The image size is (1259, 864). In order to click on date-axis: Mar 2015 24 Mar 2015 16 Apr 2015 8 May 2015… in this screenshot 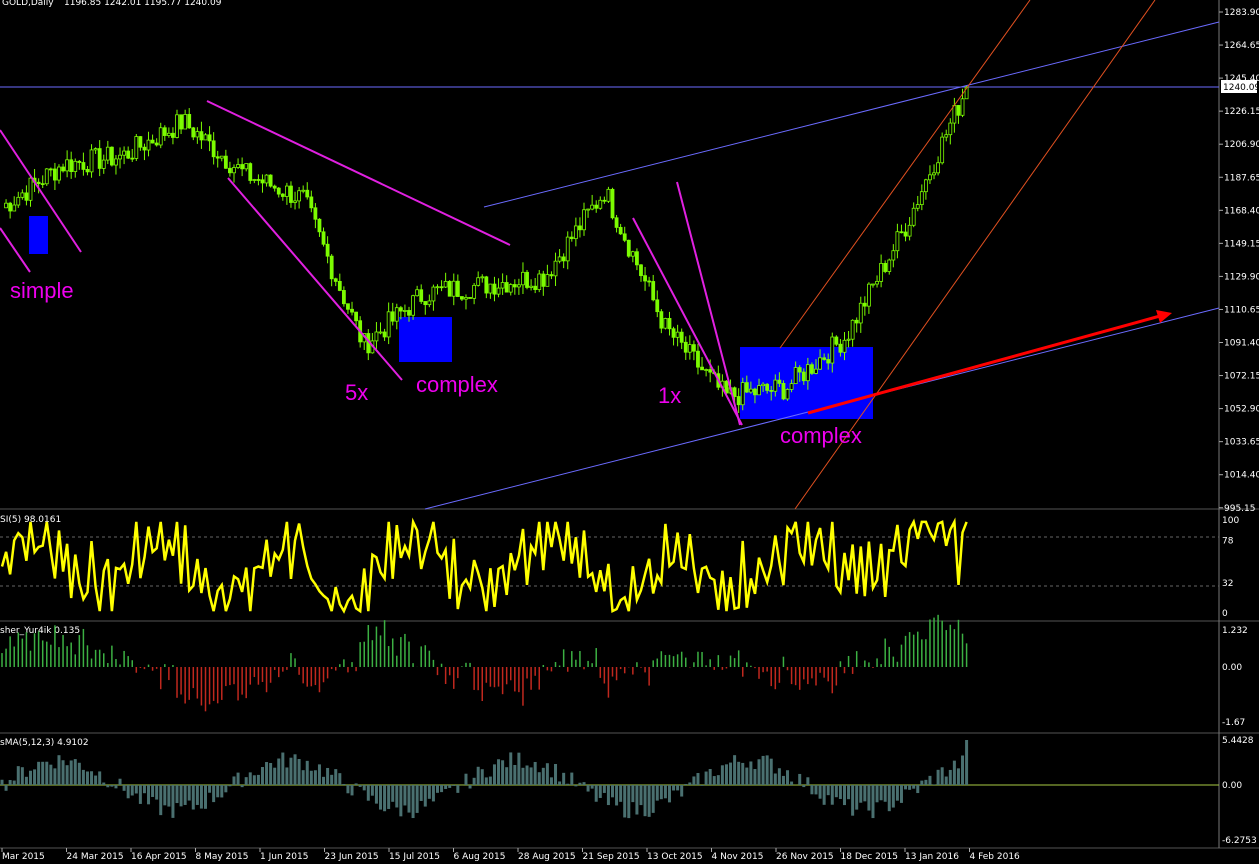, I will do `click(510, 855)`.